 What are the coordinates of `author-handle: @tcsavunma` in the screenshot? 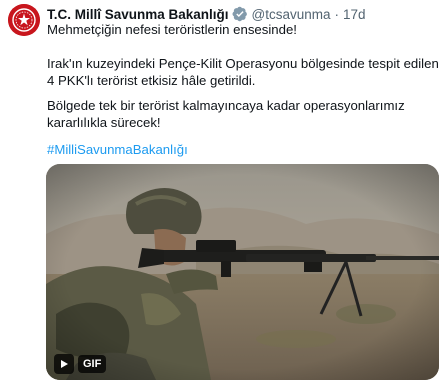 It's located at (291, 14).